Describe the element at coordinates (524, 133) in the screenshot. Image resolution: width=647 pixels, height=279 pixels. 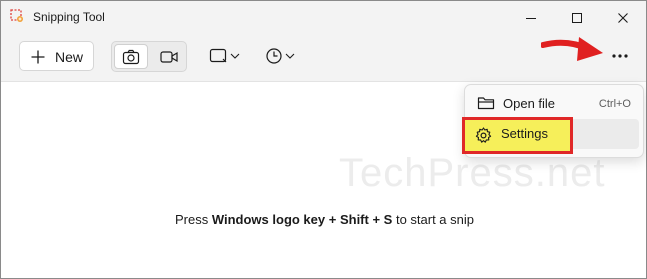
I see `menu-item-label: Settings` at that location.